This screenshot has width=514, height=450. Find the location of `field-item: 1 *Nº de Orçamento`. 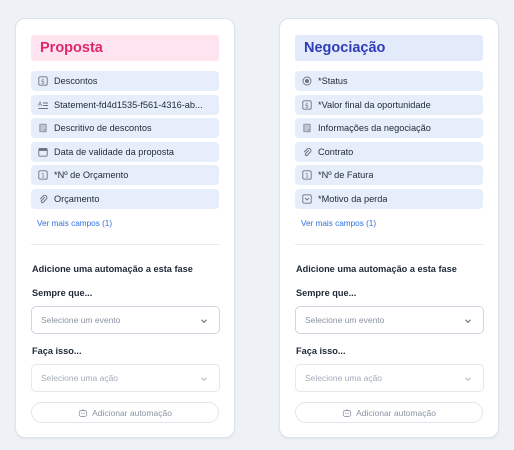

field-item: 1 *Nº de Orçamento is located at coordinates (125, 175).